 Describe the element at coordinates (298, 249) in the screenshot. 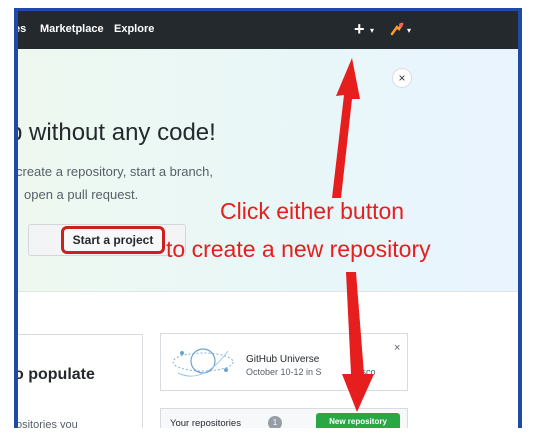

I see `annotation-line2: to create a new repository` at that location.